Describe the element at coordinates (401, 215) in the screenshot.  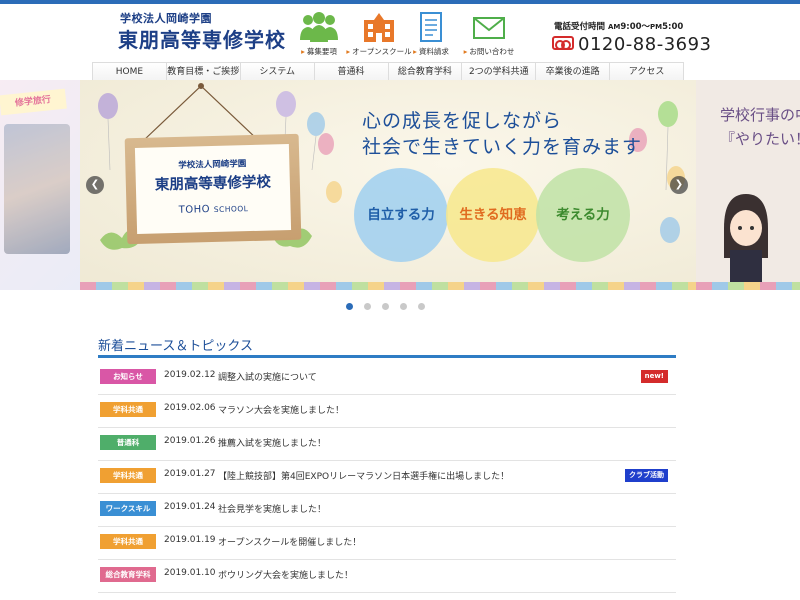
I see `circle-independence: 自立する力` at that location.